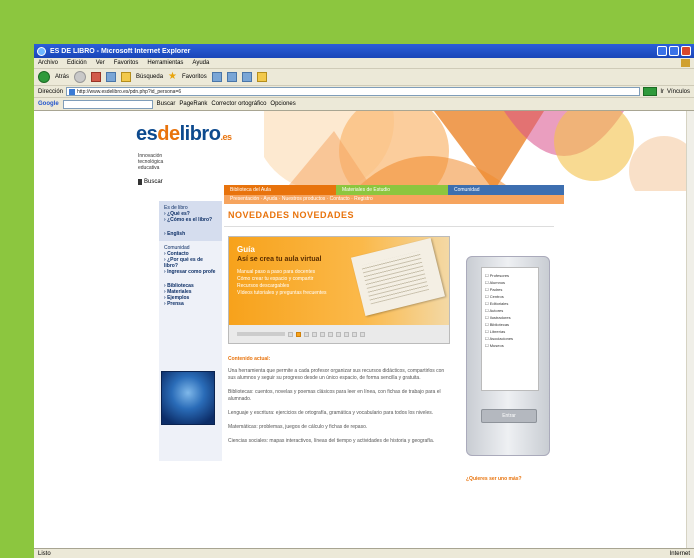 This screenshot has height=558, width=694. I want to click on document-illustration, so click(398, 277).